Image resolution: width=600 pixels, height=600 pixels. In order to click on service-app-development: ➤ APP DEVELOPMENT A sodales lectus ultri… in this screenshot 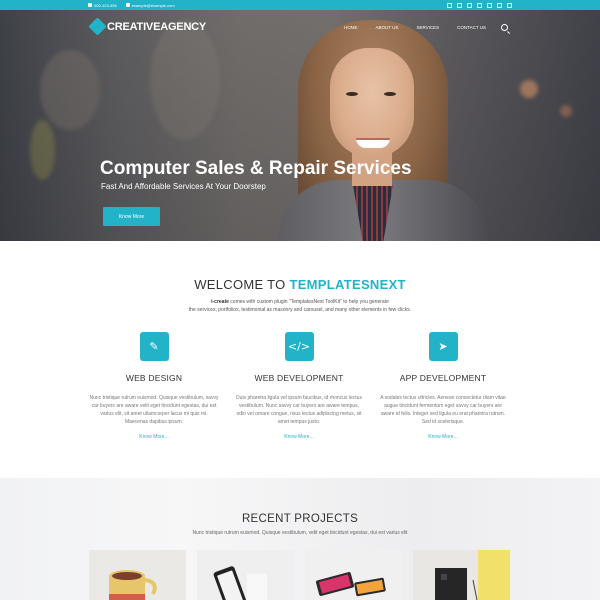, I will do `click(443, 386)`.